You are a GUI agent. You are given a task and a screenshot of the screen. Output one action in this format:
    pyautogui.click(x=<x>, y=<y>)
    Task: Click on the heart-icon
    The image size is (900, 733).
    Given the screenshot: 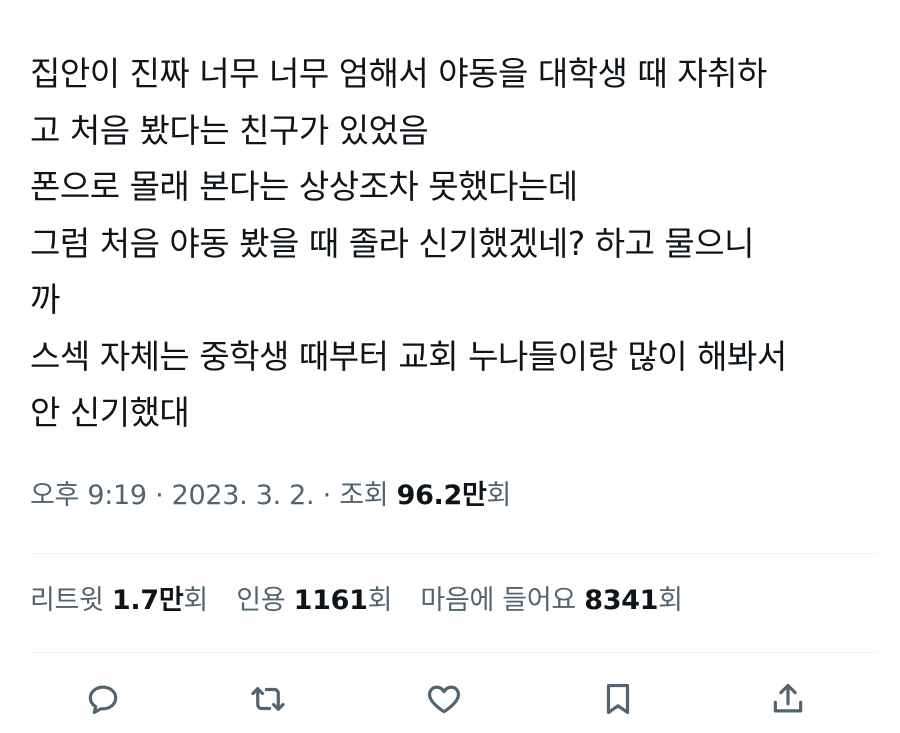 What is the action you would take?
    pyautogui.click(x=444, y=699)
    